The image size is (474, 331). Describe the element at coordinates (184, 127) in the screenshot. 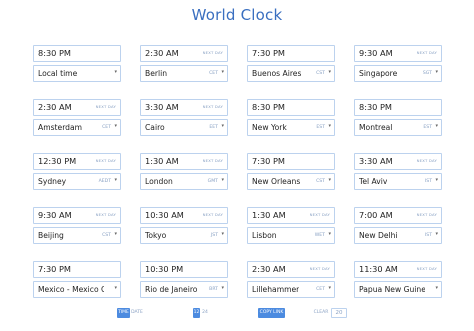

I see `city-select: Cairo EET ▾` at that location.